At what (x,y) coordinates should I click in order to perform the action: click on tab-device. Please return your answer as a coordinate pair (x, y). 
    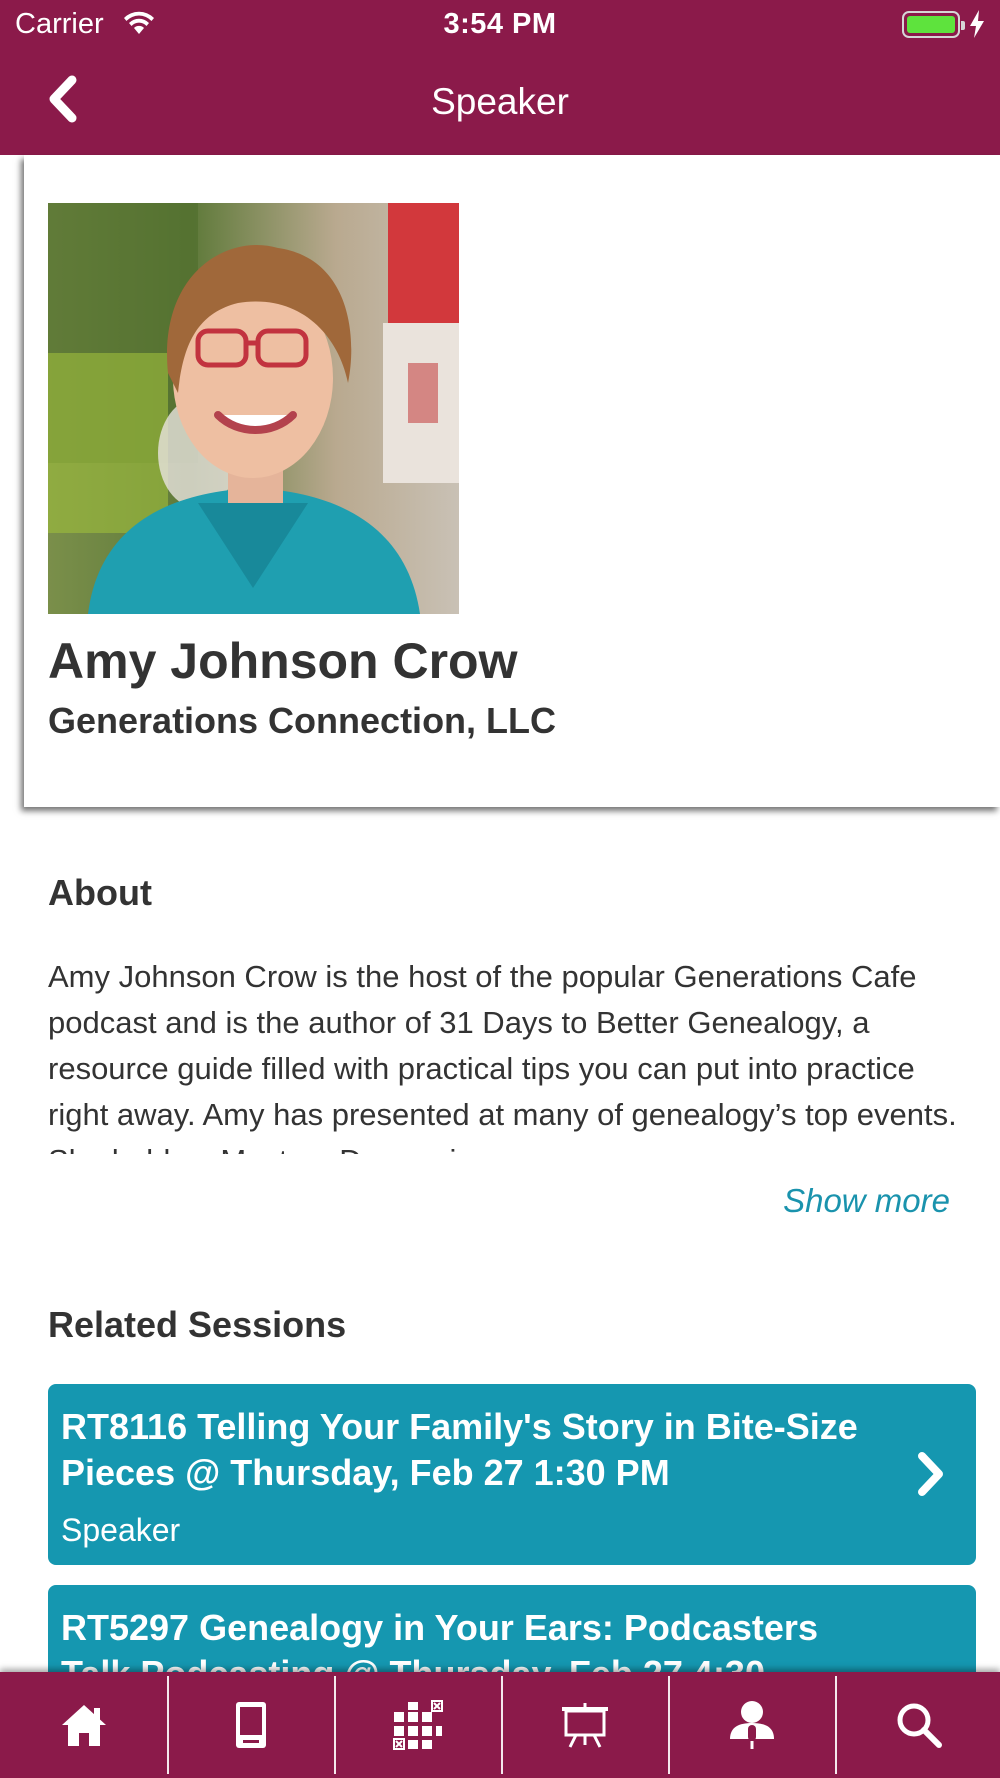
    Looking at the image, I should click on (250, 1725).